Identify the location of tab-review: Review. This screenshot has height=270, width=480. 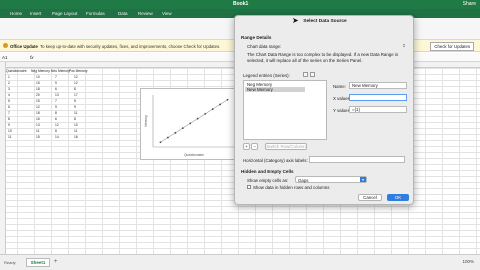
(145, 13).